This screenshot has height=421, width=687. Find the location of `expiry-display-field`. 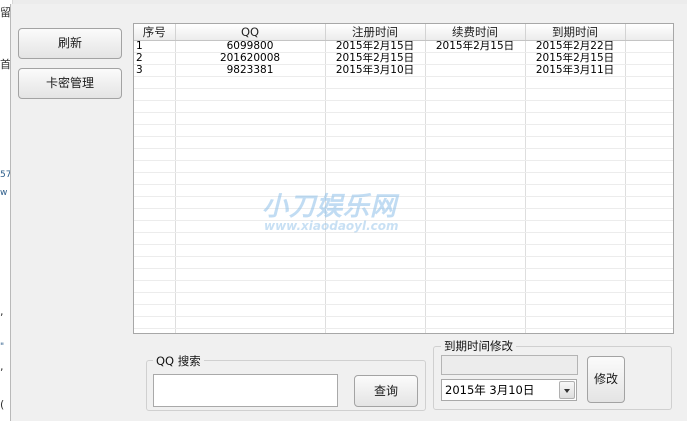

expiry-display-field is located at coordinates (509, 365).